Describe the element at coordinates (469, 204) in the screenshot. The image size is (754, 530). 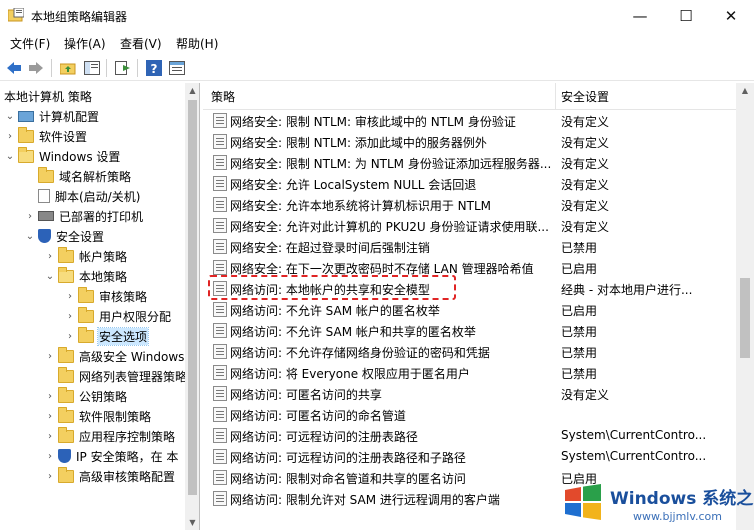
I see `policy-row: 网络安全: 允许本地系统将计算机标识用于 NTLM 没有定义` at that location.